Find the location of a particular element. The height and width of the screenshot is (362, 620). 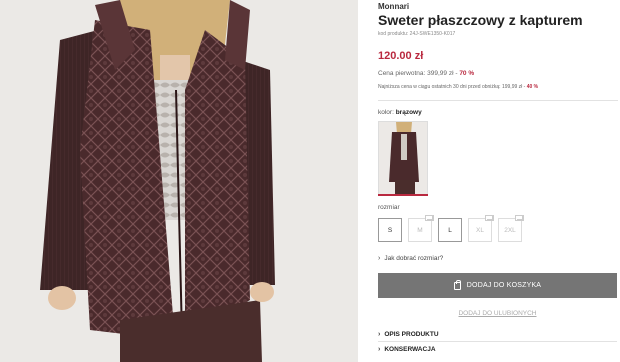

size-option-label: L is located at coordinates (450, 230).